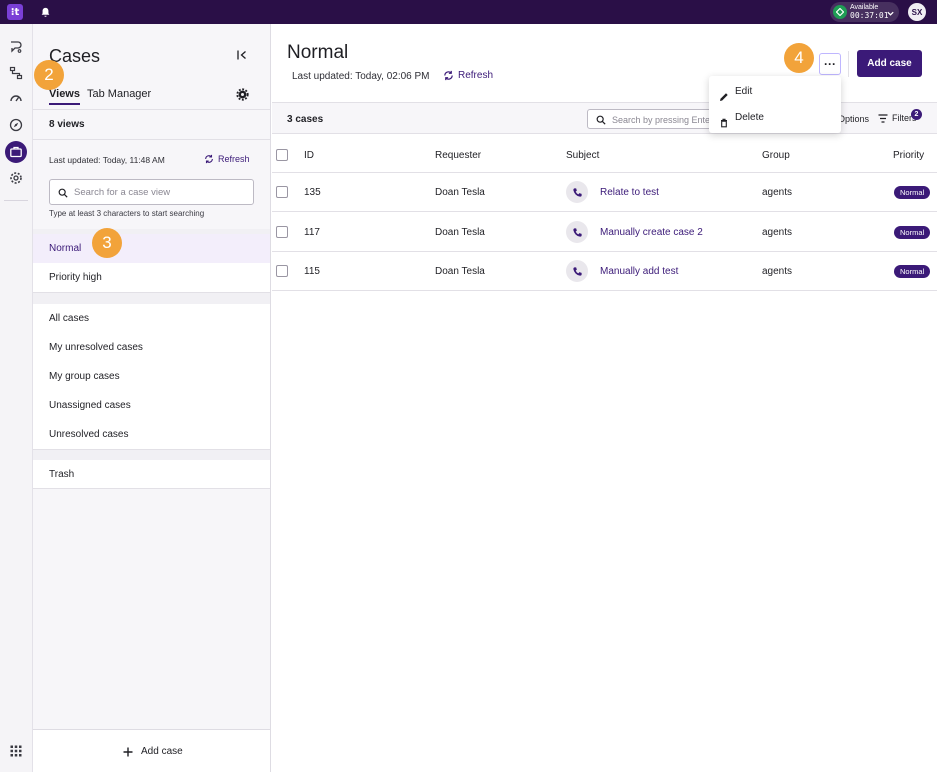 The image size is (937, 774). What do you see at coordinates (312, 271) in the screenshot?
I see `case-id: 115` at bounding box center [312, 271].